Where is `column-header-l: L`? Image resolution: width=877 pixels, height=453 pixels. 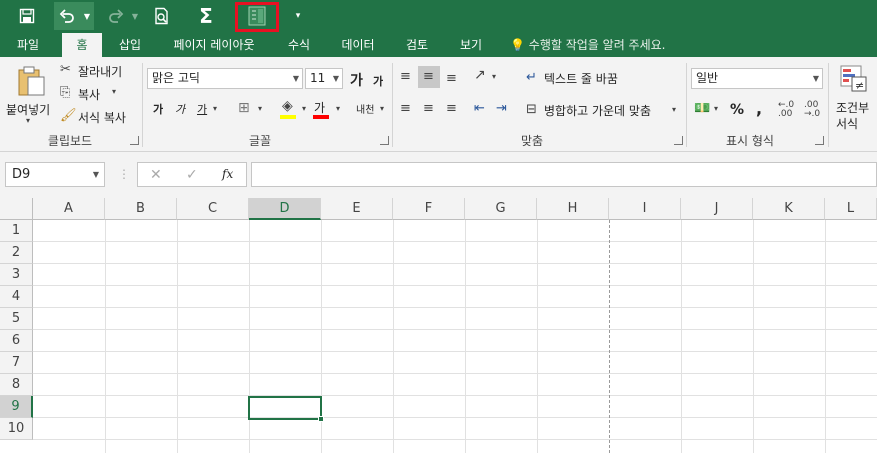 column-header-l: L is located at coordinates (851, 209).